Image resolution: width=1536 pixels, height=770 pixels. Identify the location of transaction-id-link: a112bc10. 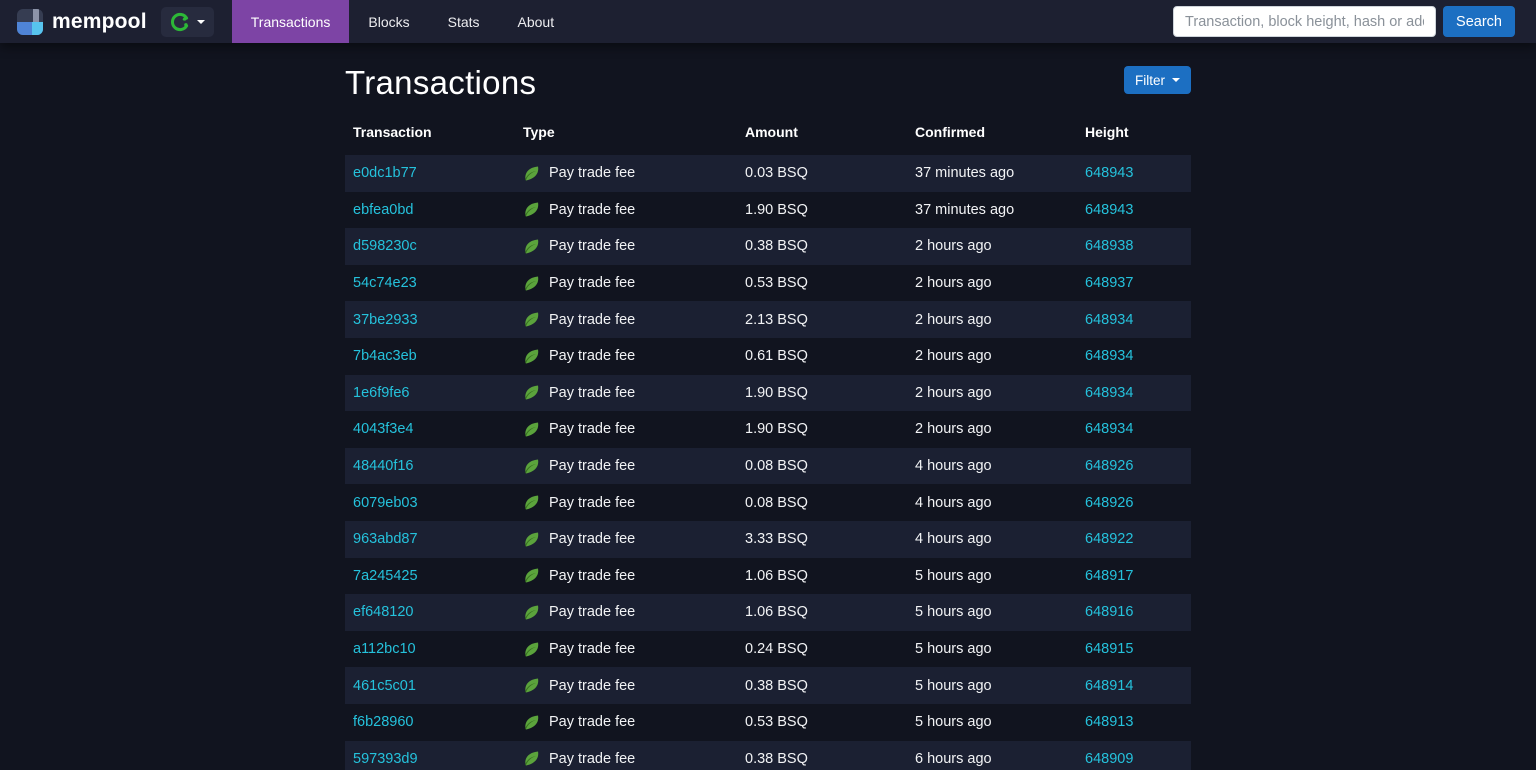
(384, 649).